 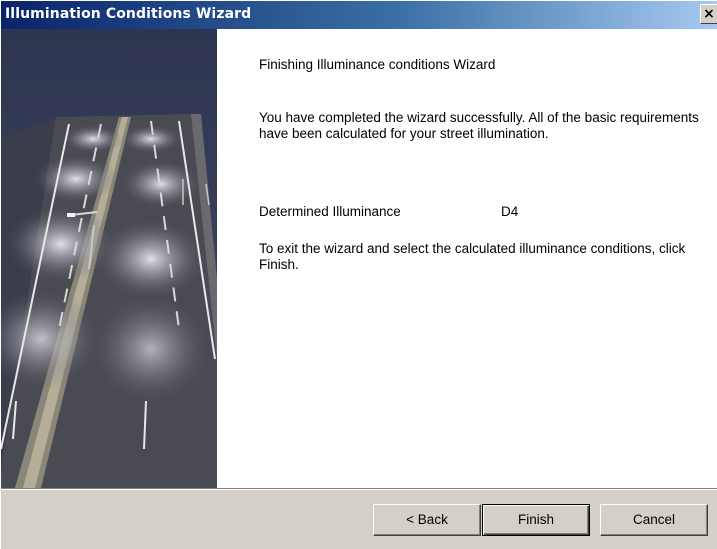 What do you see at coordinates (654, 520) in the screenshot?
I see `cancel-button: Cancel` at bounding box center [654, 520].